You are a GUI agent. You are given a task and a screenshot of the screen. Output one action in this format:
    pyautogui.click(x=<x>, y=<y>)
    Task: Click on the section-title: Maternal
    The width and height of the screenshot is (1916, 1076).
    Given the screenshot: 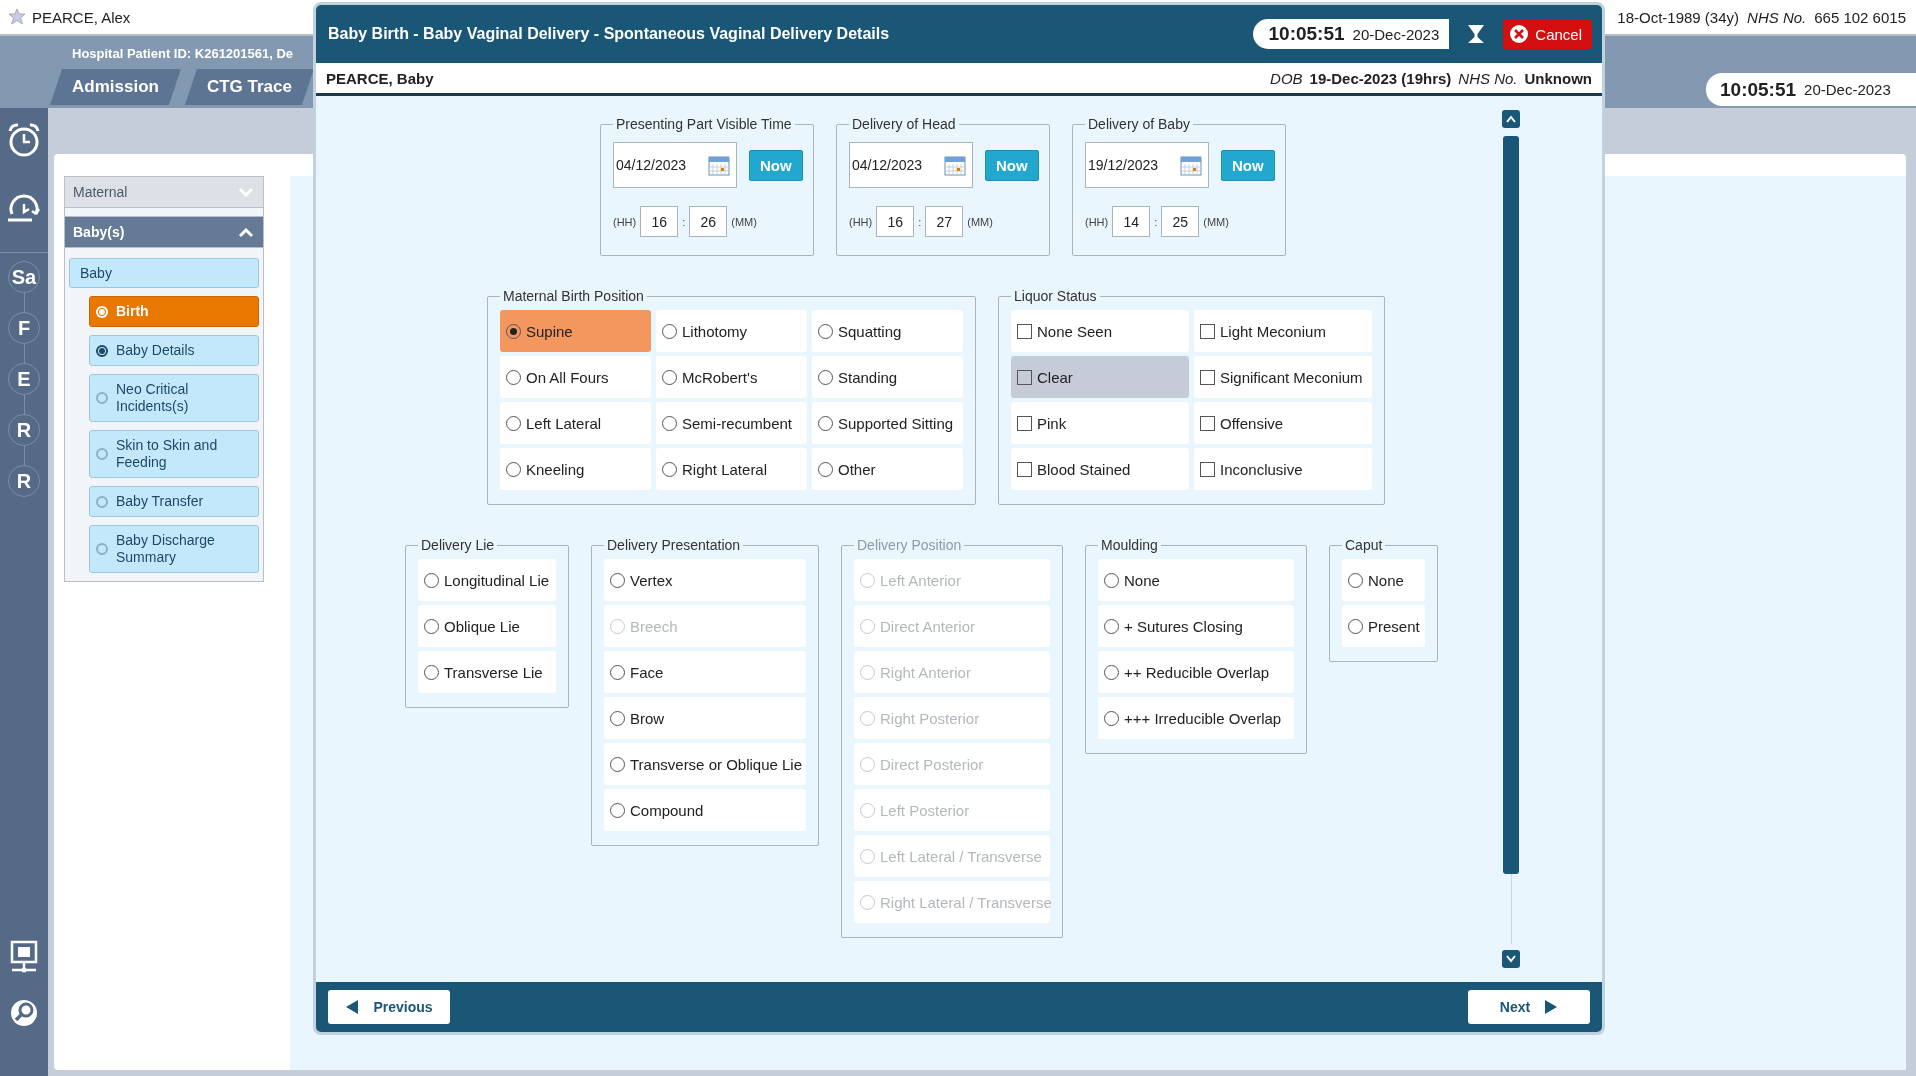 What is the action you would take?
    pyautogui.click(x=100, y=192)
    